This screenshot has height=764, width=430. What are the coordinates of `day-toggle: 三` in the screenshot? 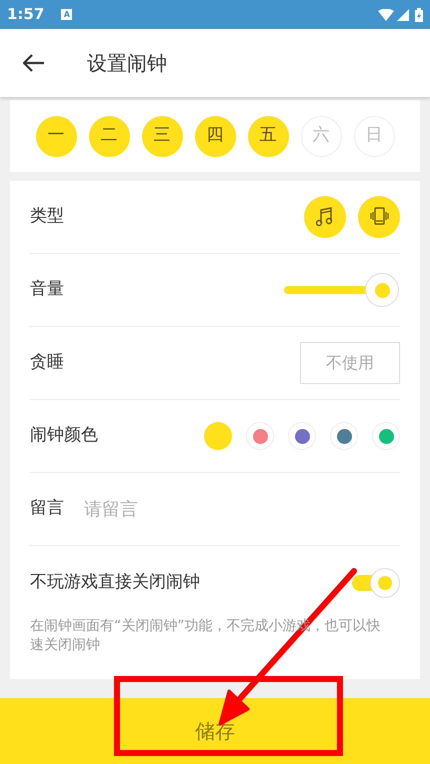 It's located at (162, 136).